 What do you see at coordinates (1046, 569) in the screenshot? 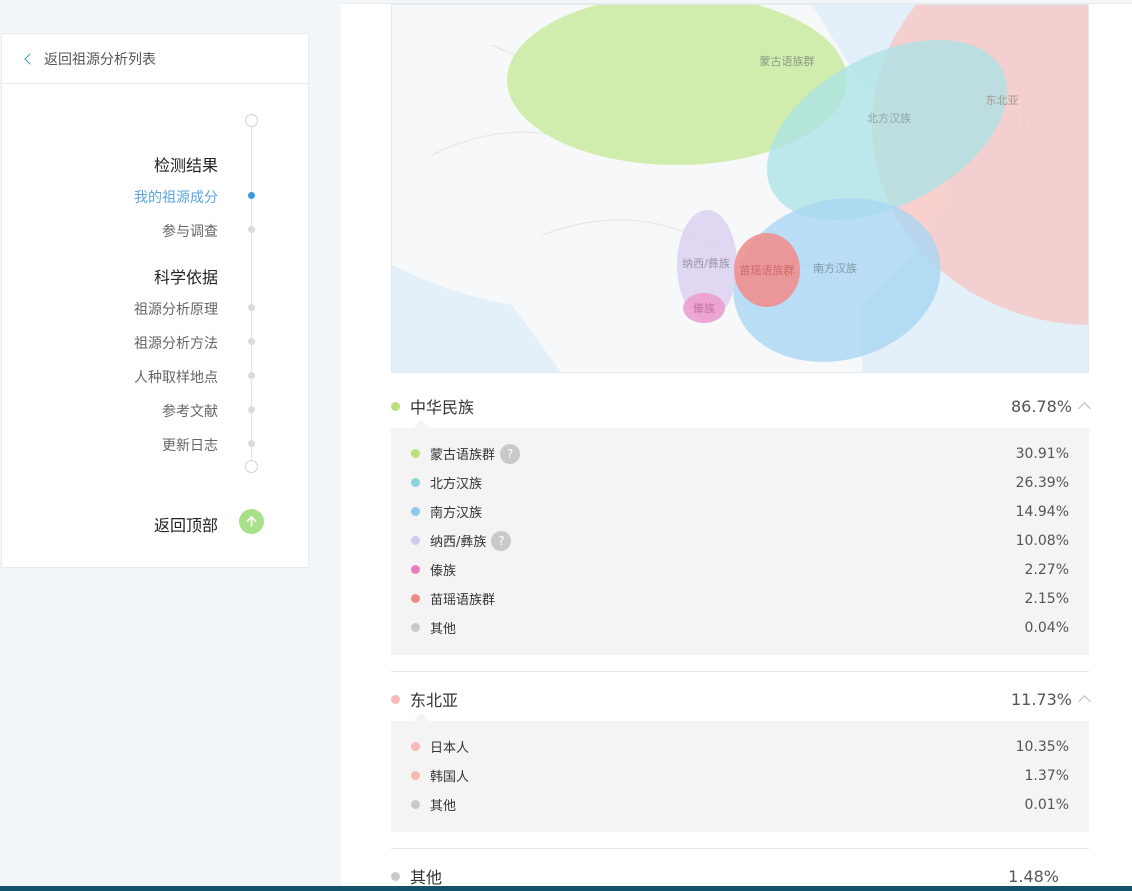
I see `row-percent: 2.27%` at bounding box center [1046, 569].